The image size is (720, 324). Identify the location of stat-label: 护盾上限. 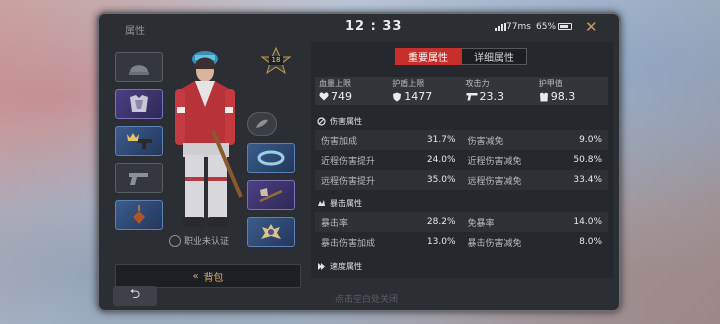
(408, 83).